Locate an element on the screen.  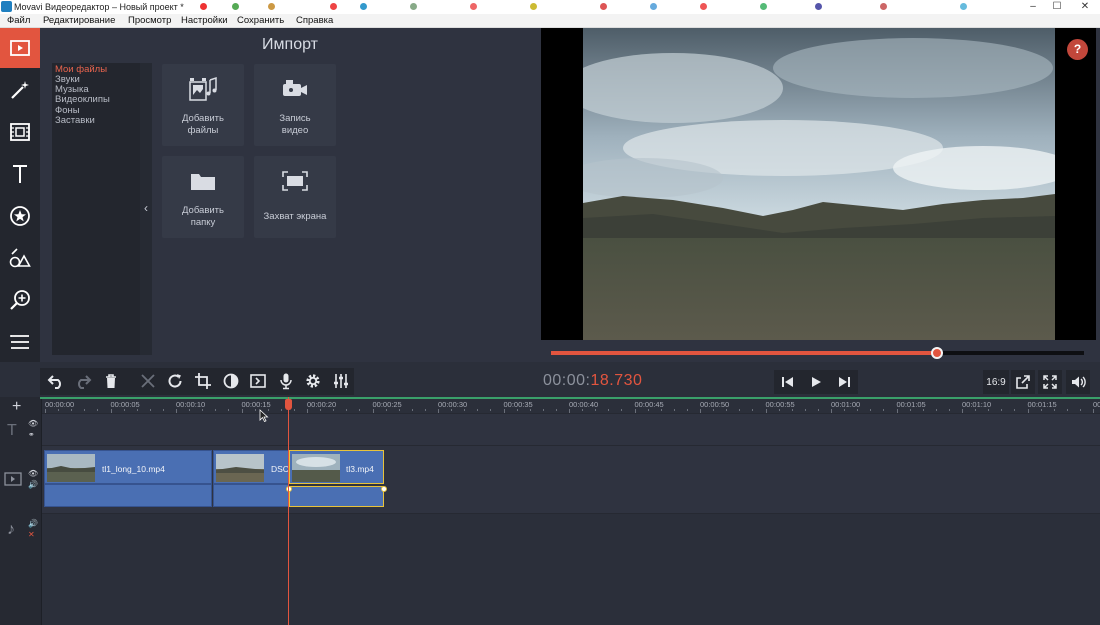
menu-settings: Настройки is located at coordinates (204, 21).